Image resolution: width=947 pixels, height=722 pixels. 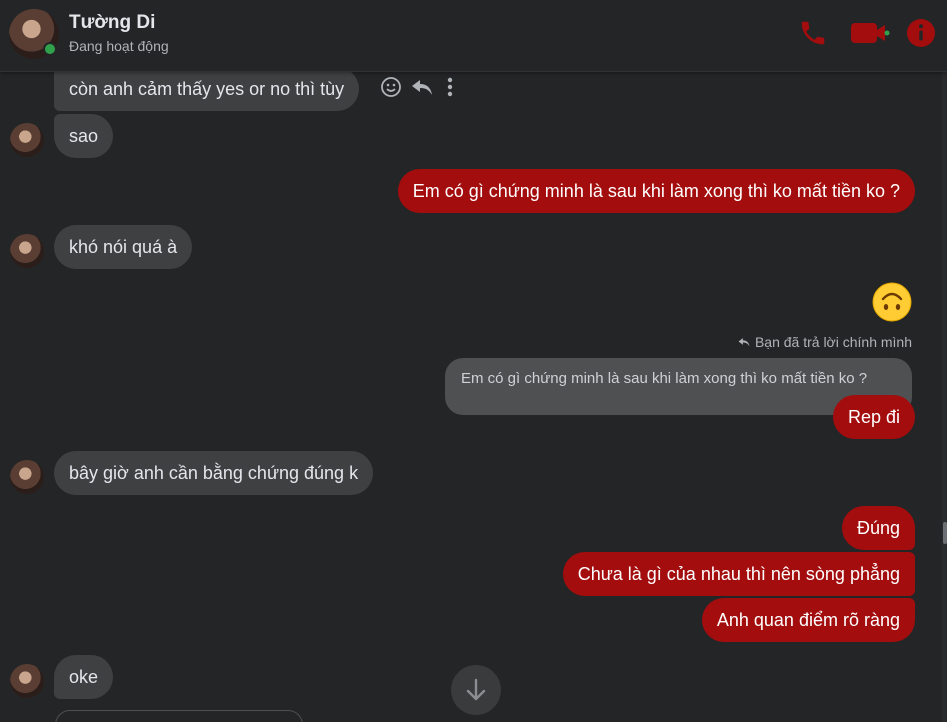 I want to click on message-incoming: bây giờ anh cần bằng chứng đúng k, so click(x=214, y=473).